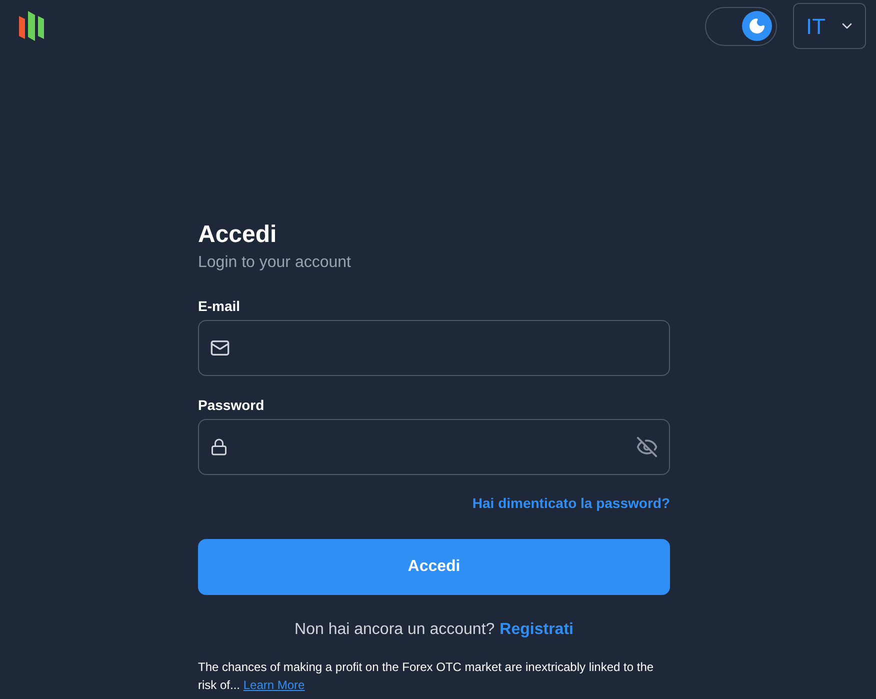 This screenshot has width=876, height=699. What do you see at coordinates (829, 26) in the screenshot?
I see `language-select: IT` at bounding box center [829, 26].